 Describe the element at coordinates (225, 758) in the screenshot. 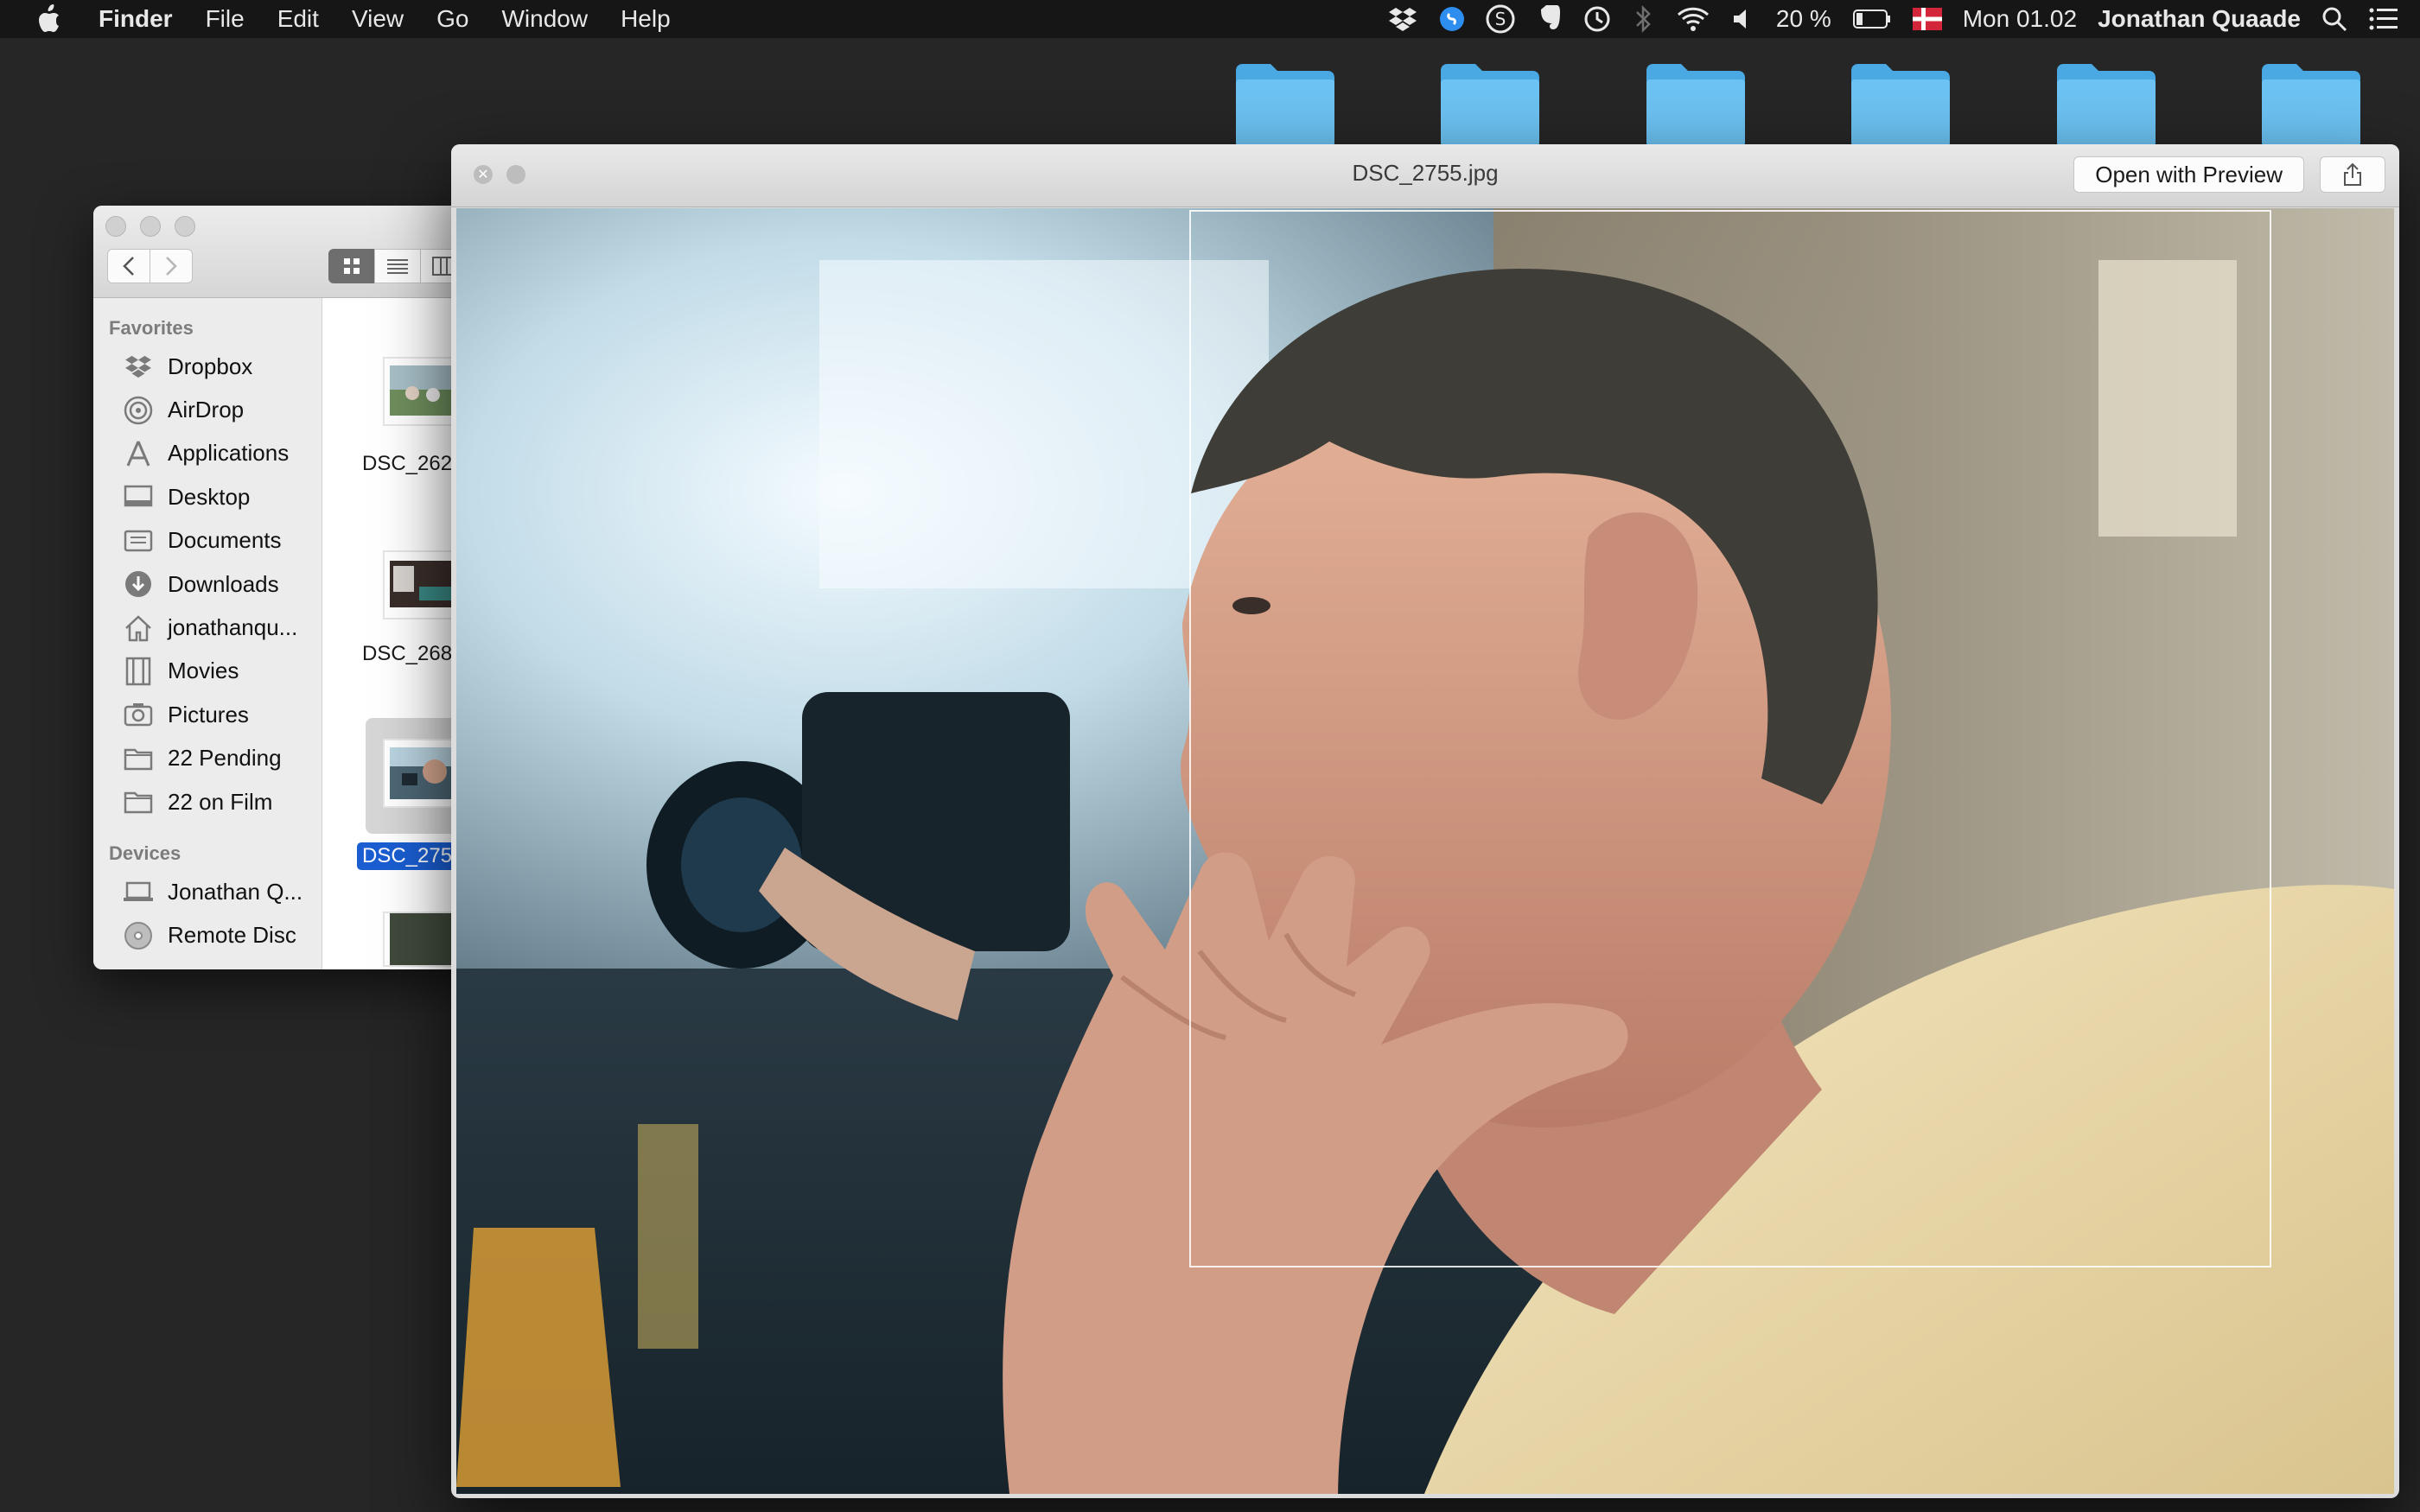

I see `sidebar-item-label: 22 Pending` at that location.